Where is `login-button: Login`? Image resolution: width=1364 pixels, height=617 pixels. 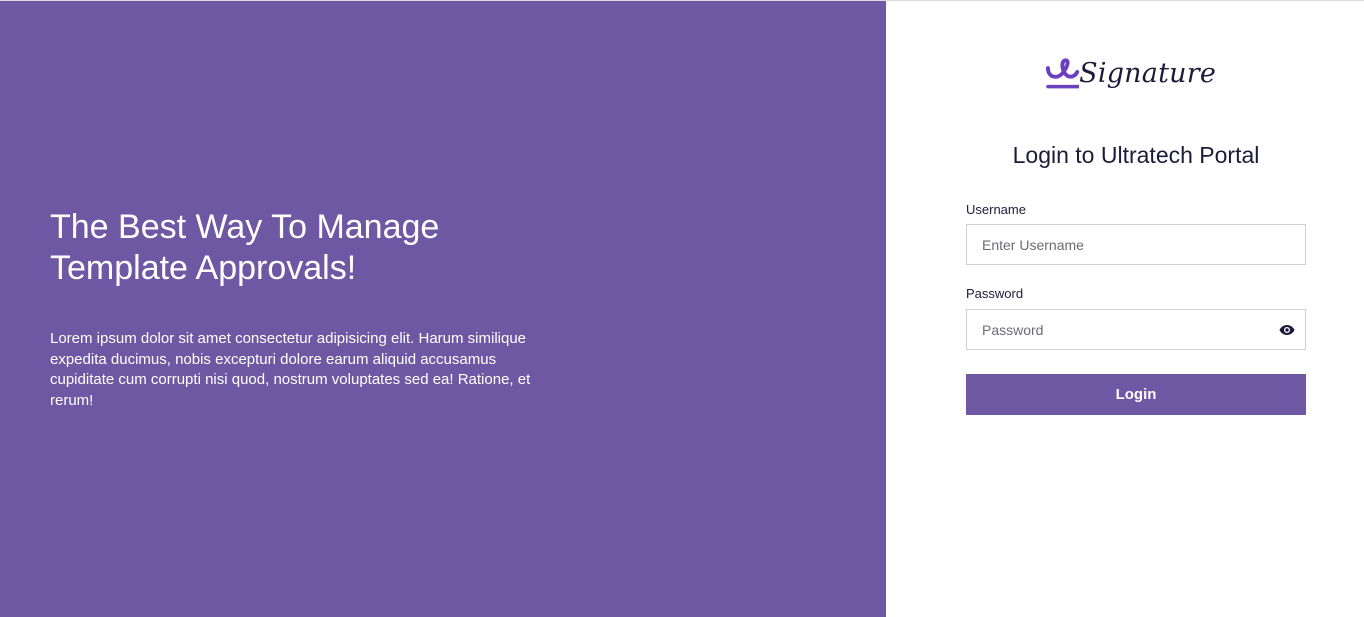
login-button: Login is located at coordinates (1136, 394).